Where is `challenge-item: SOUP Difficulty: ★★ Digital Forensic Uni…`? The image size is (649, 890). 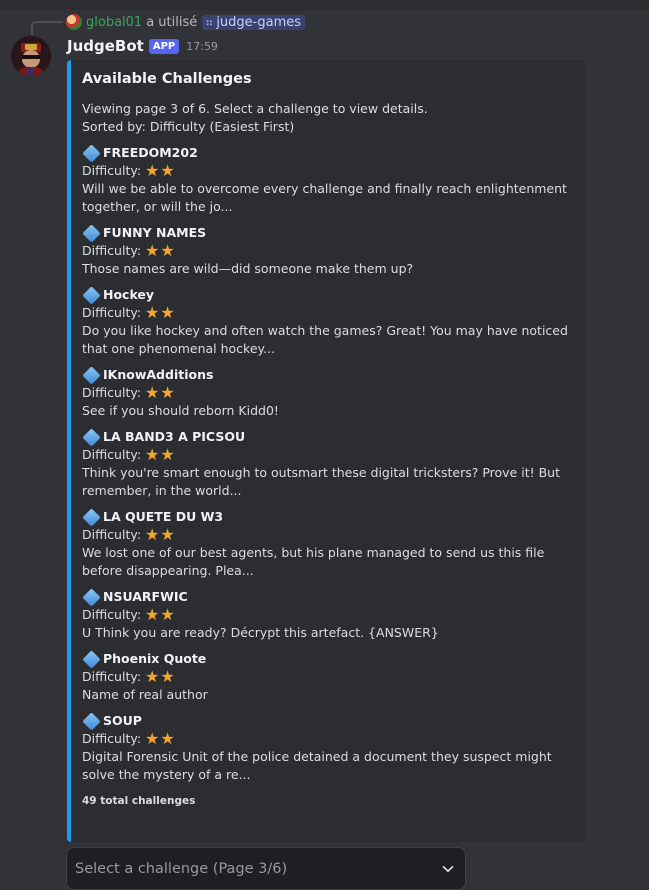
challenge-item: SOUP Difficulty: ★★ Digital Forensic Uni… is located at coordinates (327, 747).